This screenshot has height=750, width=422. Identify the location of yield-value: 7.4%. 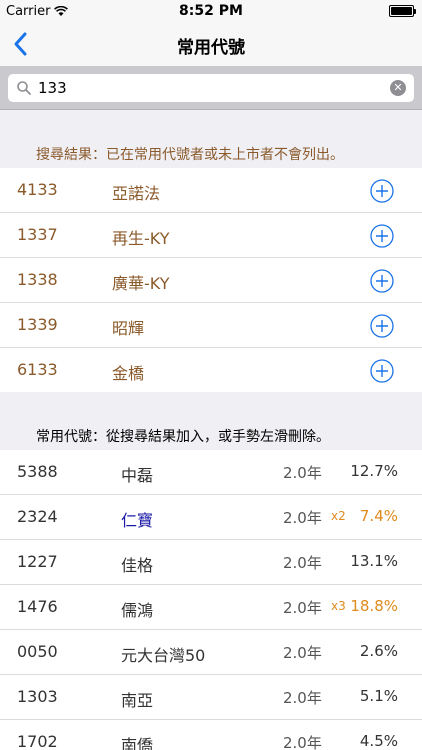
(378, 516).